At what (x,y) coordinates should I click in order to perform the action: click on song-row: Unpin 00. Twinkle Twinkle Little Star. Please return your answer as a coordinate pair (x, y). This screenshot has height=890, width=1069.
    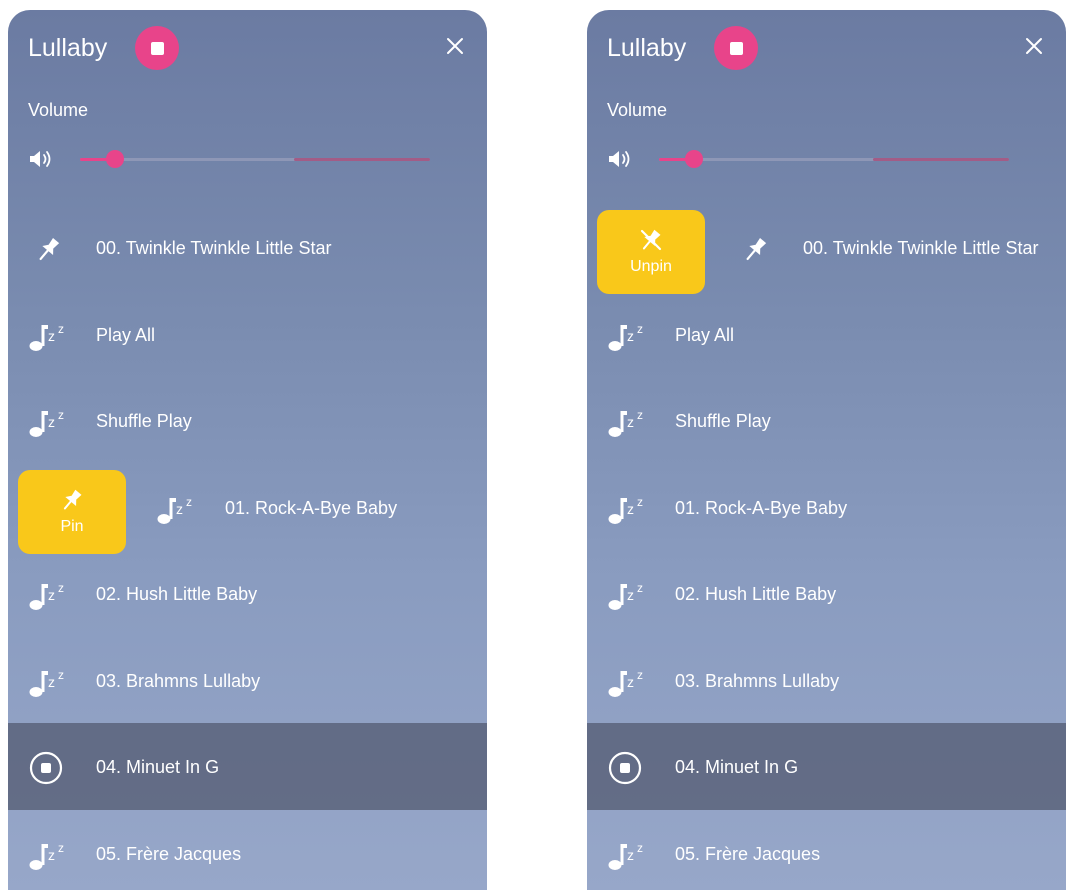
    Looking at the image, I should click on (826, 249).